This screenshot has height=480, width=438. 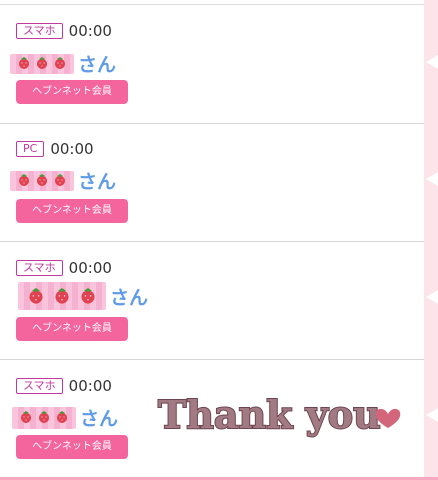 I want to click on side-panel, so click(x=431, y=240).